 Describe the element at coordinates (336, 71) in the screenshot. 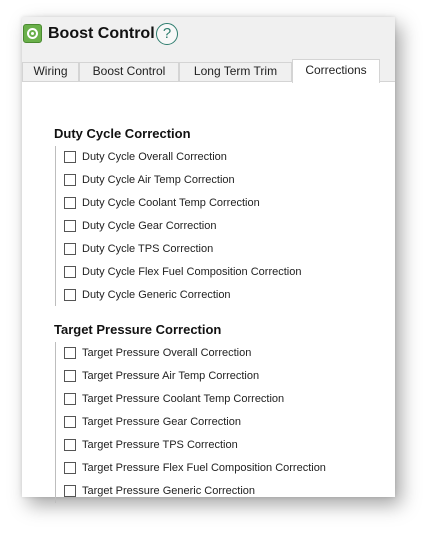

I see `tab-corrections: Corrections` at that location.